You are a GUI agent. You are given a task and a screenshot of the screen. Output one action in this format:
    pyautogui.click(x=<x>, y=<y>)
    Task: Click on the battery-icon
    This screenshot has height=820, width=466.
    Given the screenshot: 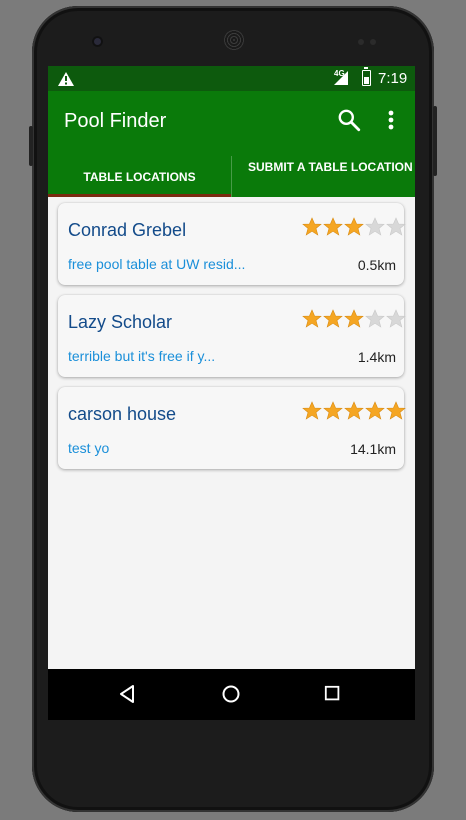 What is the action you would take?
    pyautogui.click(x=366, y=76)
    